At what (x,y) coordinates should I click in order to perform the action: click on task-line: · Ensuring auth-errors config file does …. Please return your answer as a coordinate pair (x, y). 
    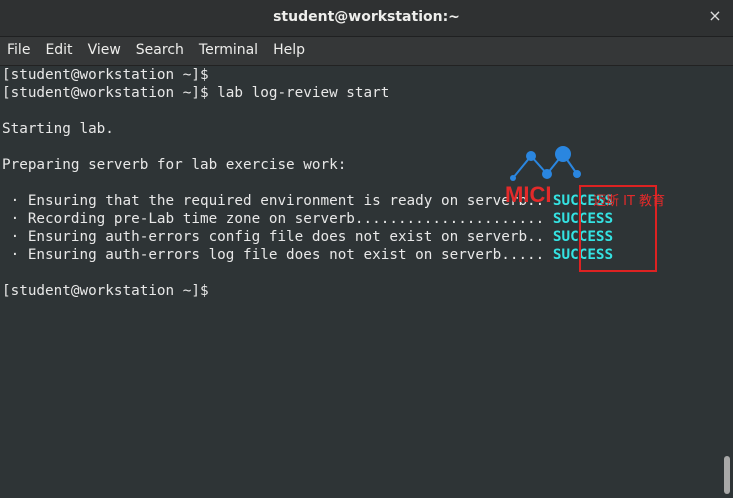
    Looking at the image, I should click on (308, 237).